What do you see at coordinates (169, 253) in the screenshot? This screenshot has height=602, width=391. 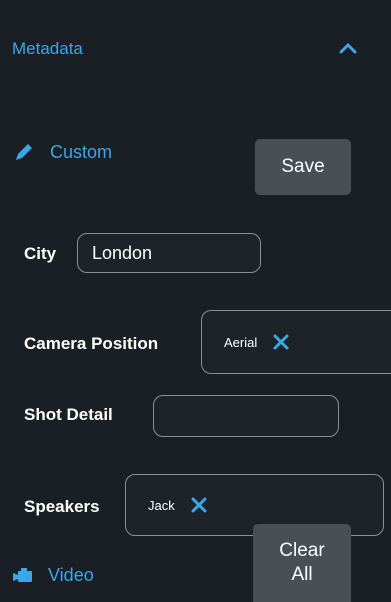 I see `city-field: London` at bounding box center [169, 253].